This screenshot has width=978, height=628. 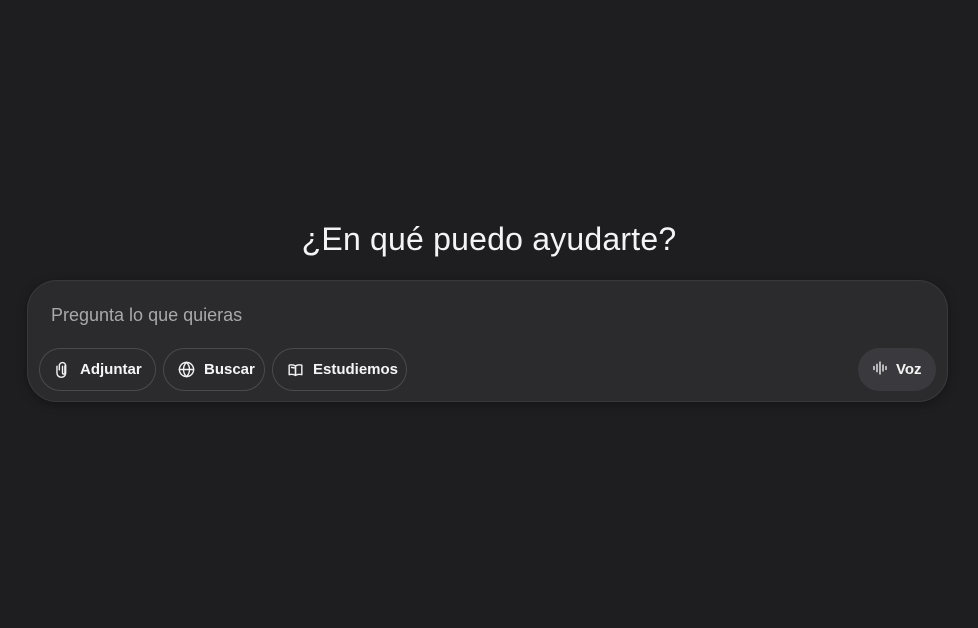 I want to click on study-button: Estudiemos, so click(x=339, y=369).